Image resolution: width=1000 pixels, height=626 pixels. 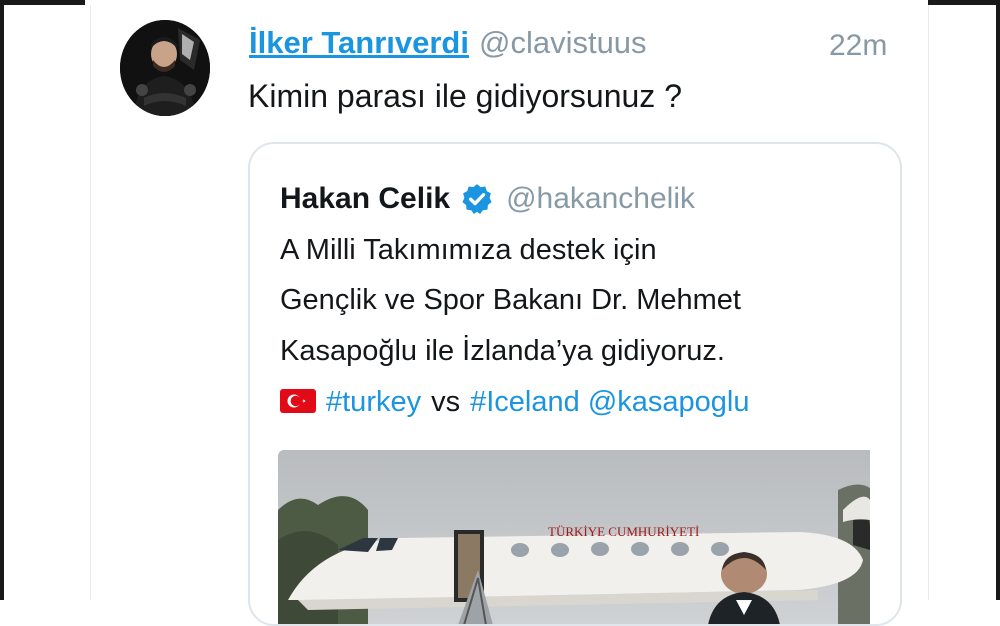 What do you see at coordinates (42, 2) in the screenshot?
I see `window-frame-top-left` at bounding box center [42, 2].